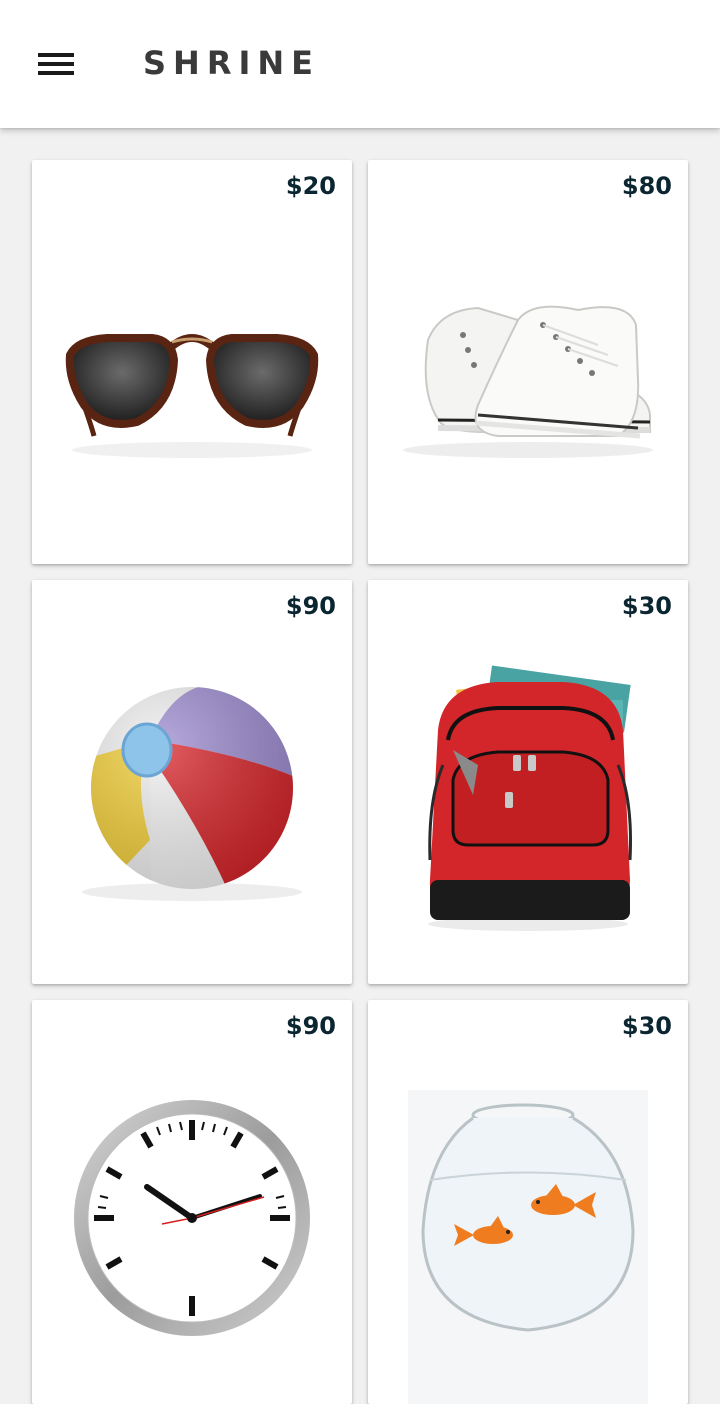  I want to click on sneakers-image, so click(528, 381).